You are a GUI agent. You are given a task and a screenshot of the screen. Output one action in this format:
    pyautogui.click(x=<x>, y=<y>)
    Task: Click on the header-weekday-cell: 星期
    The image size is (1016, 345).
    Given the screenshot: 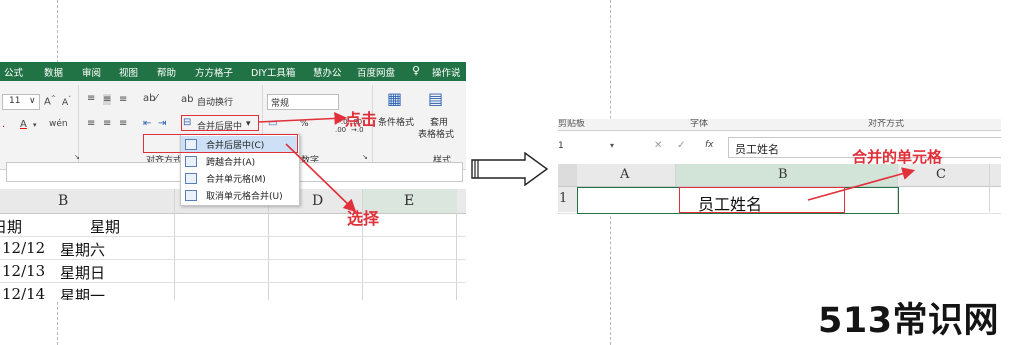 What is the action you would take?
    pyautogui.click(x=105, y=226)
    